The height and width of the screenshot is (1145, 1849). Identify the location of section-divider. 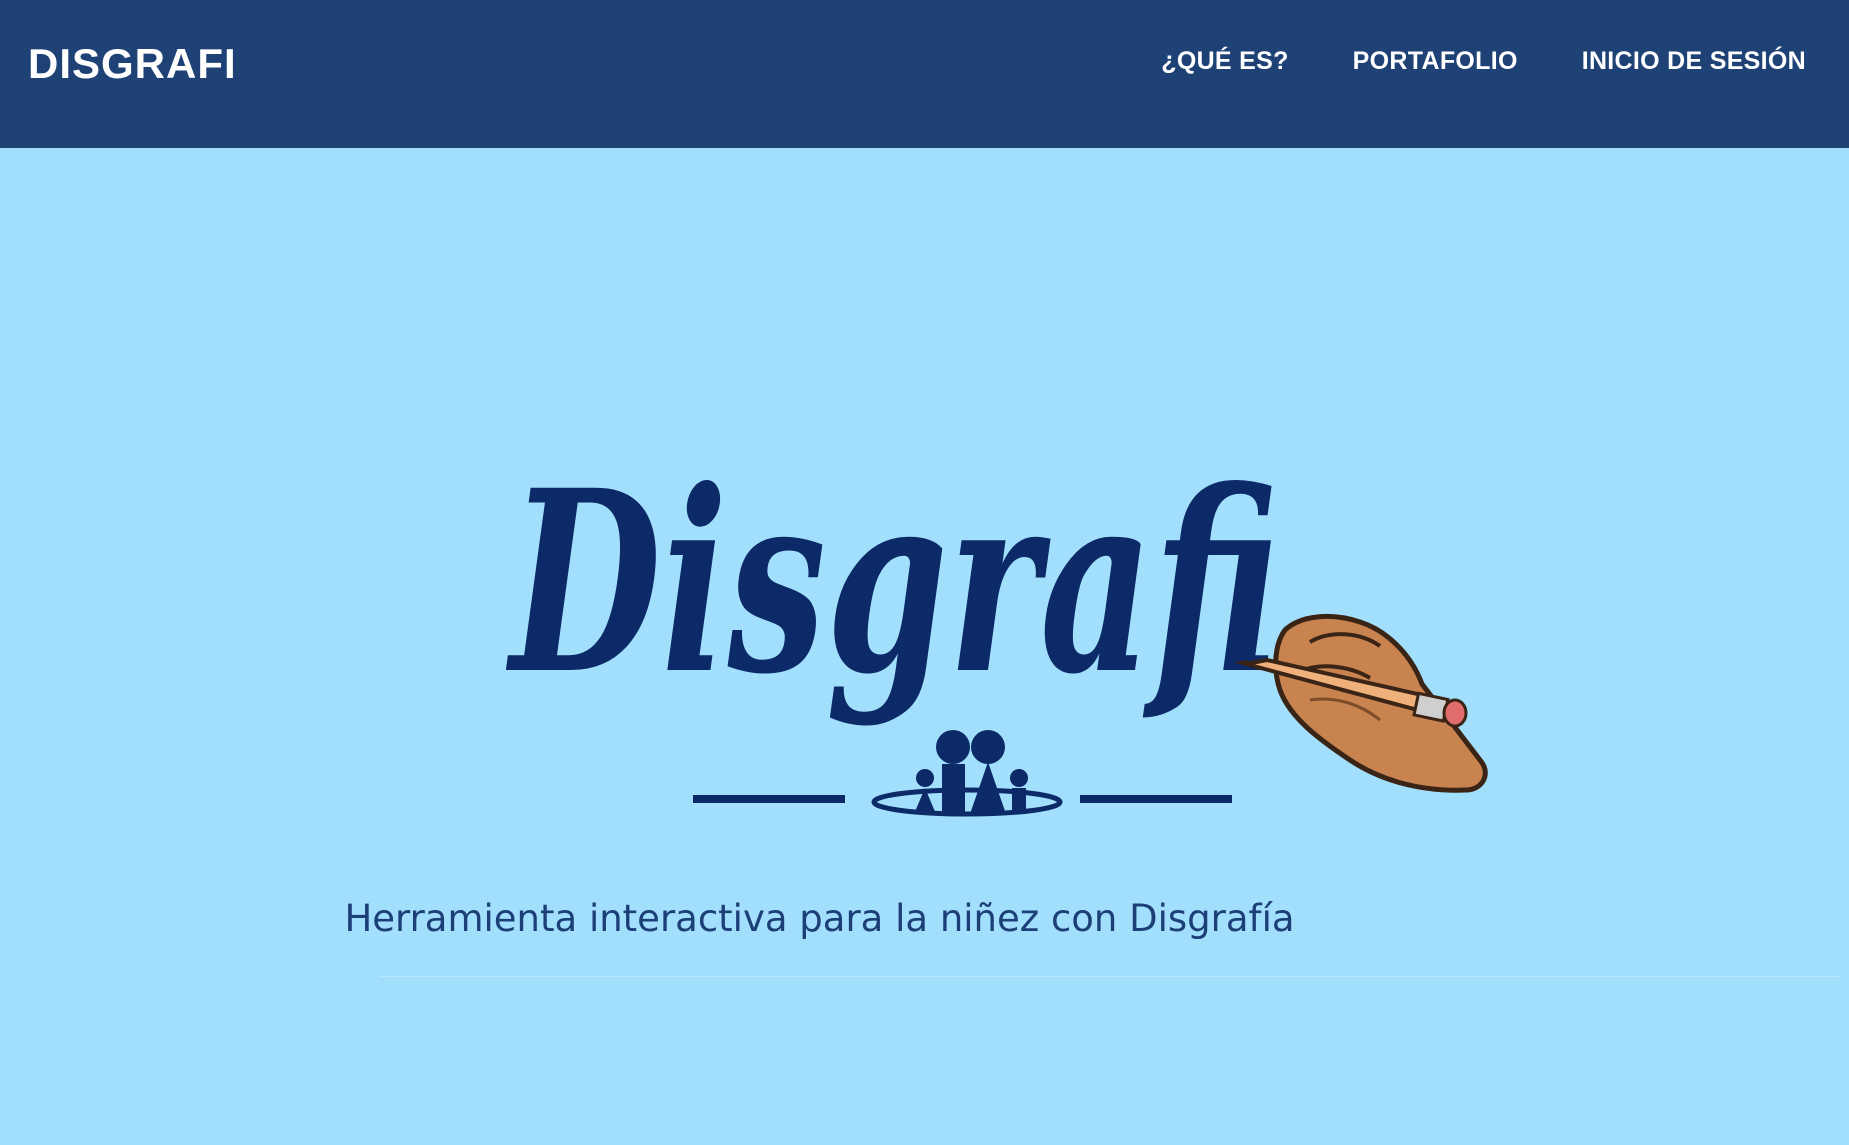
(1110, 976).